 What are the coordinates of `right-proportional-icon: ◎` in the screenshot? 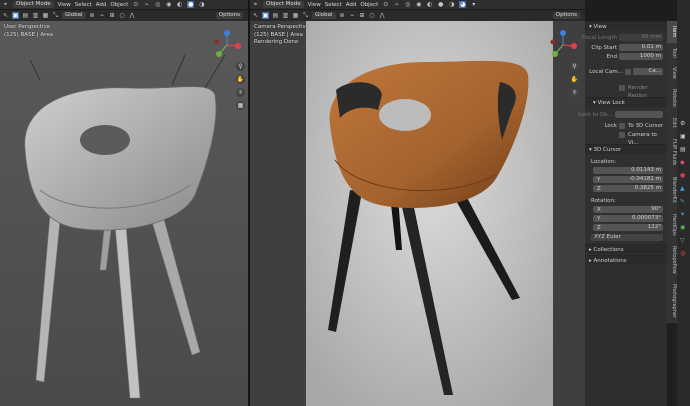 It's located at (407, 4).